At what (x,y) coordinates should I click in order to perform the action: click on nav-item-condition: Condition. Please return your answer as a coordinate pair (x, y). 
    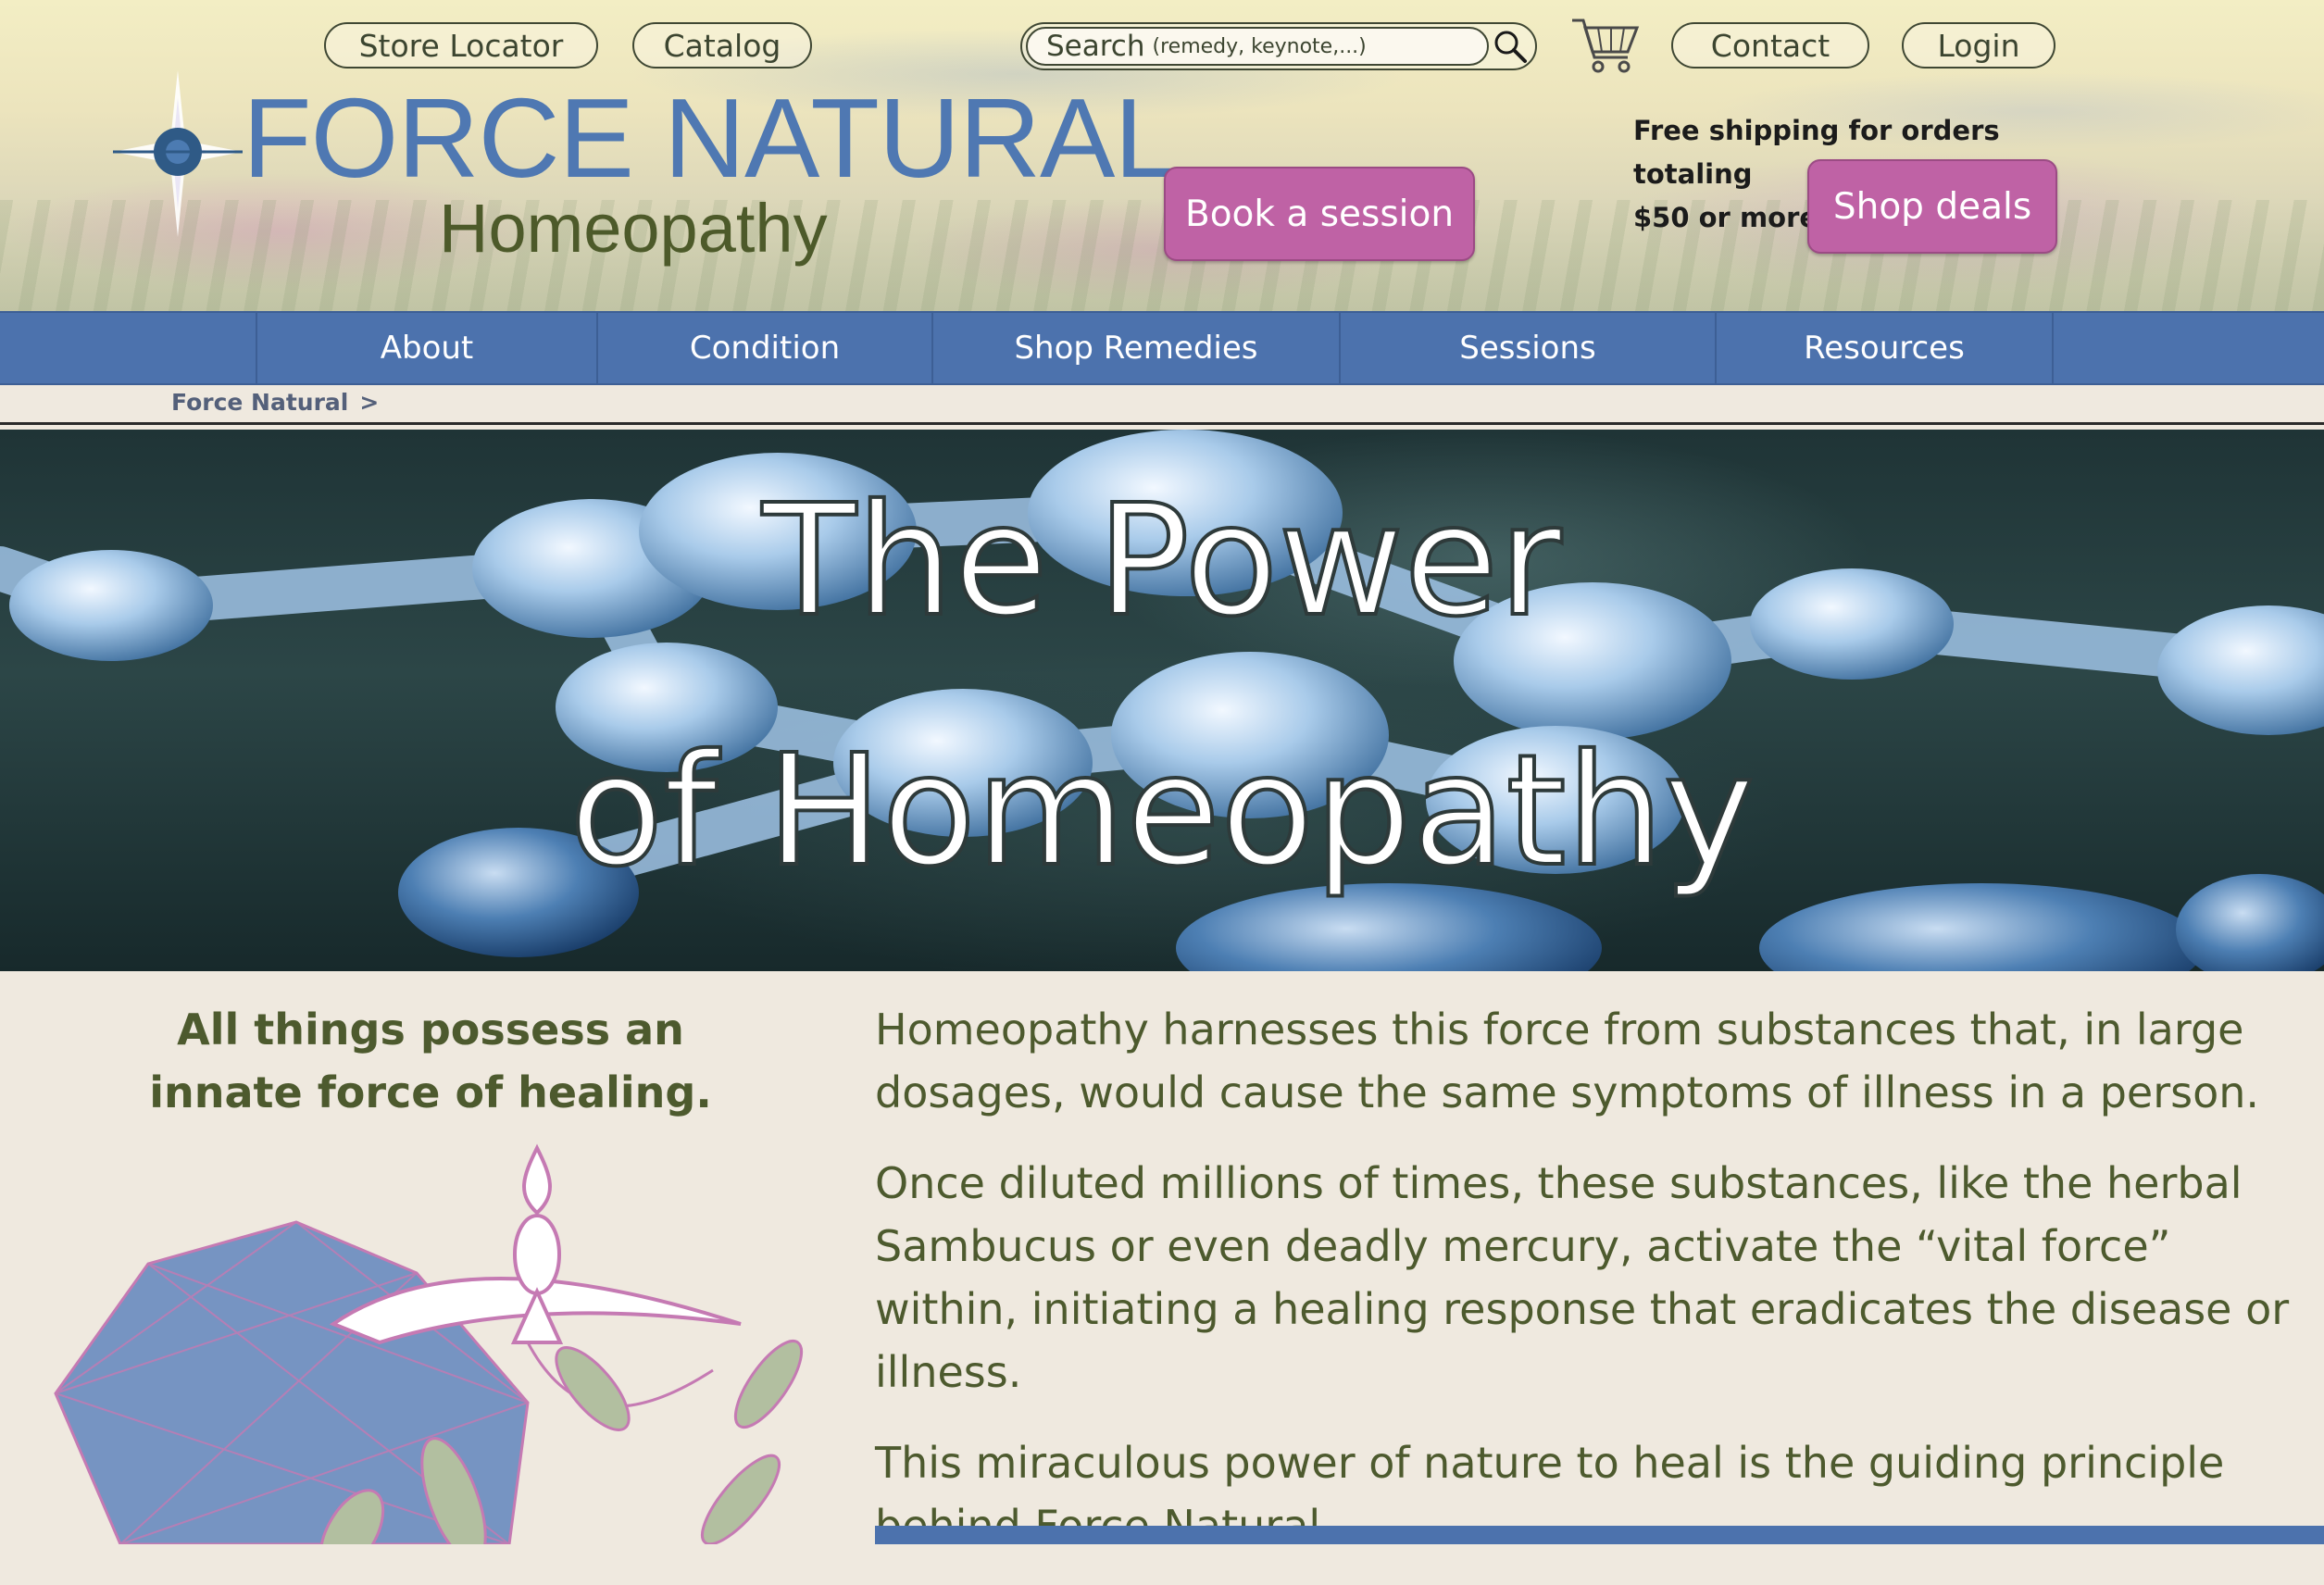
    Looking at the image, I should click on (763, 348).